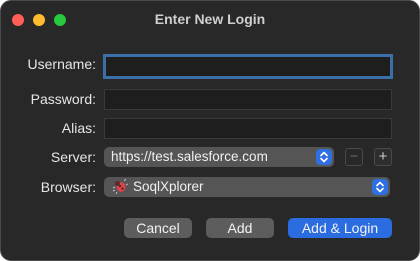 Image resolution: width=420 pixels, height=261 pixels. I want to click on add-server-button: +, so click(383, 157).